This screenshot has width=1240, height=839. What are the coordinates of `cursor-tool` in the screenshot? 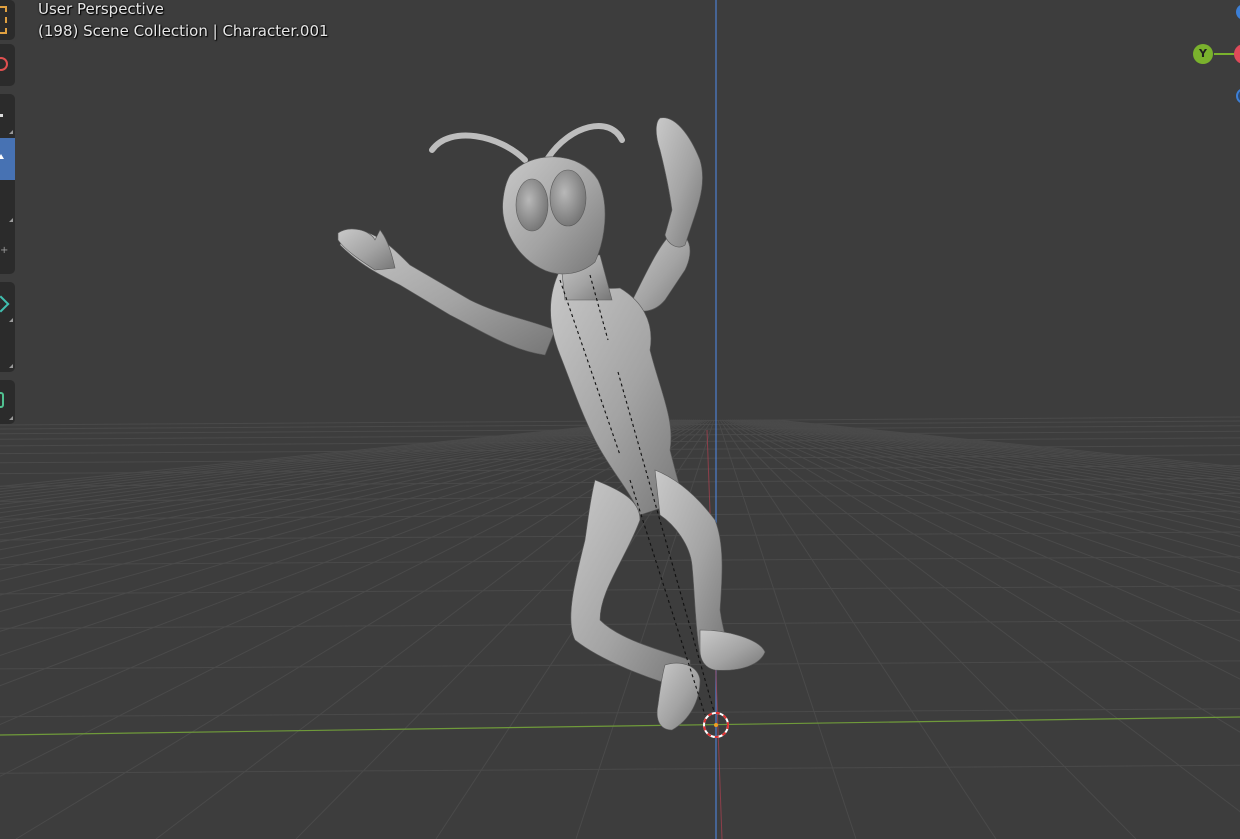 It's located at (7, 65).